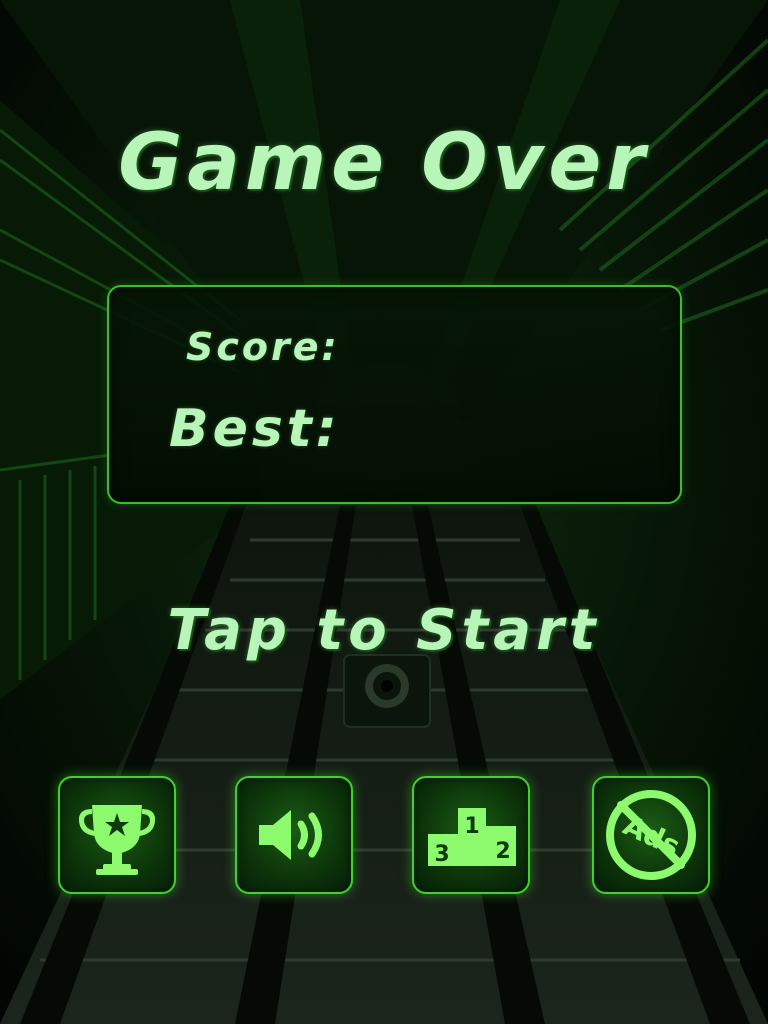  Describe the element at coordinates (502, 851) in the screenshot. I see `podium-second: 2` at that location.